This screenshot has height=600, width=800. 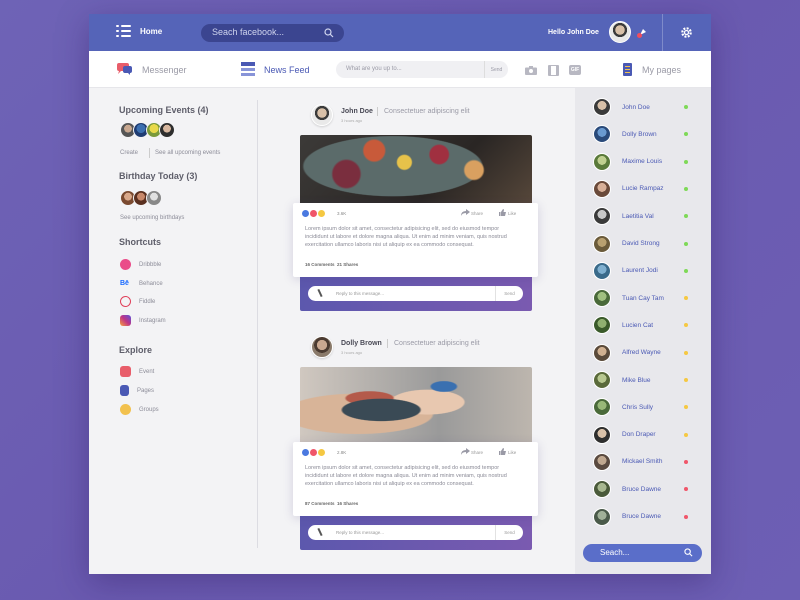 I want to click on friend-name: John Doe, so click(x=653, y=107).